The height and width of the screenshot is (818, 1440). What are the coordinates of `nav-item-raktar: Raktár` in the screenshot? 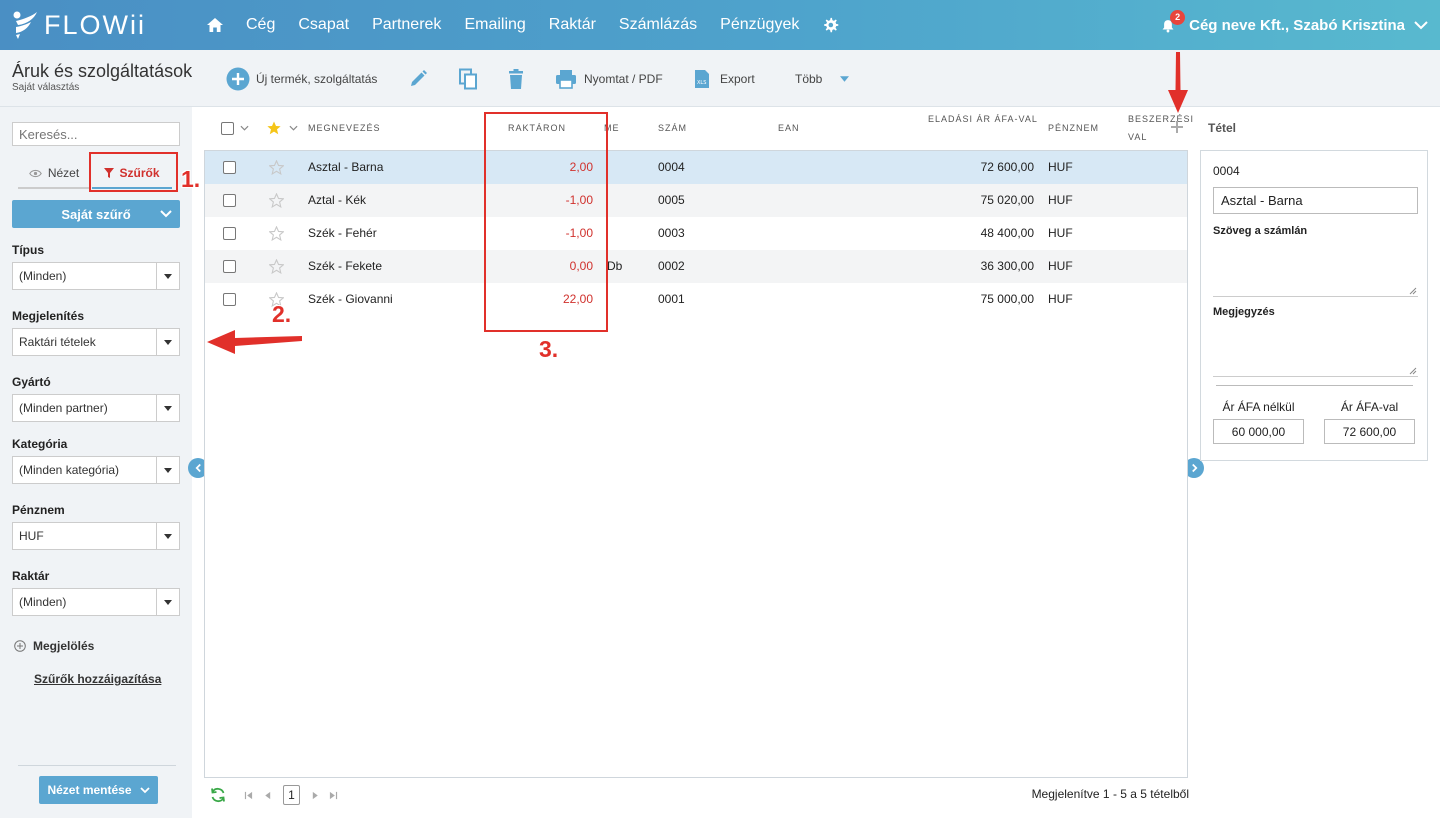 It's located at (572, 25).